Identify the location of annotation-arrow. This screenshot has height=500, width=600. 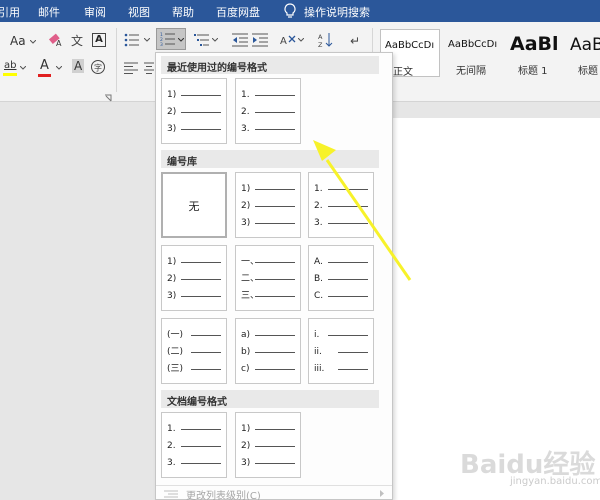
(362, 210).